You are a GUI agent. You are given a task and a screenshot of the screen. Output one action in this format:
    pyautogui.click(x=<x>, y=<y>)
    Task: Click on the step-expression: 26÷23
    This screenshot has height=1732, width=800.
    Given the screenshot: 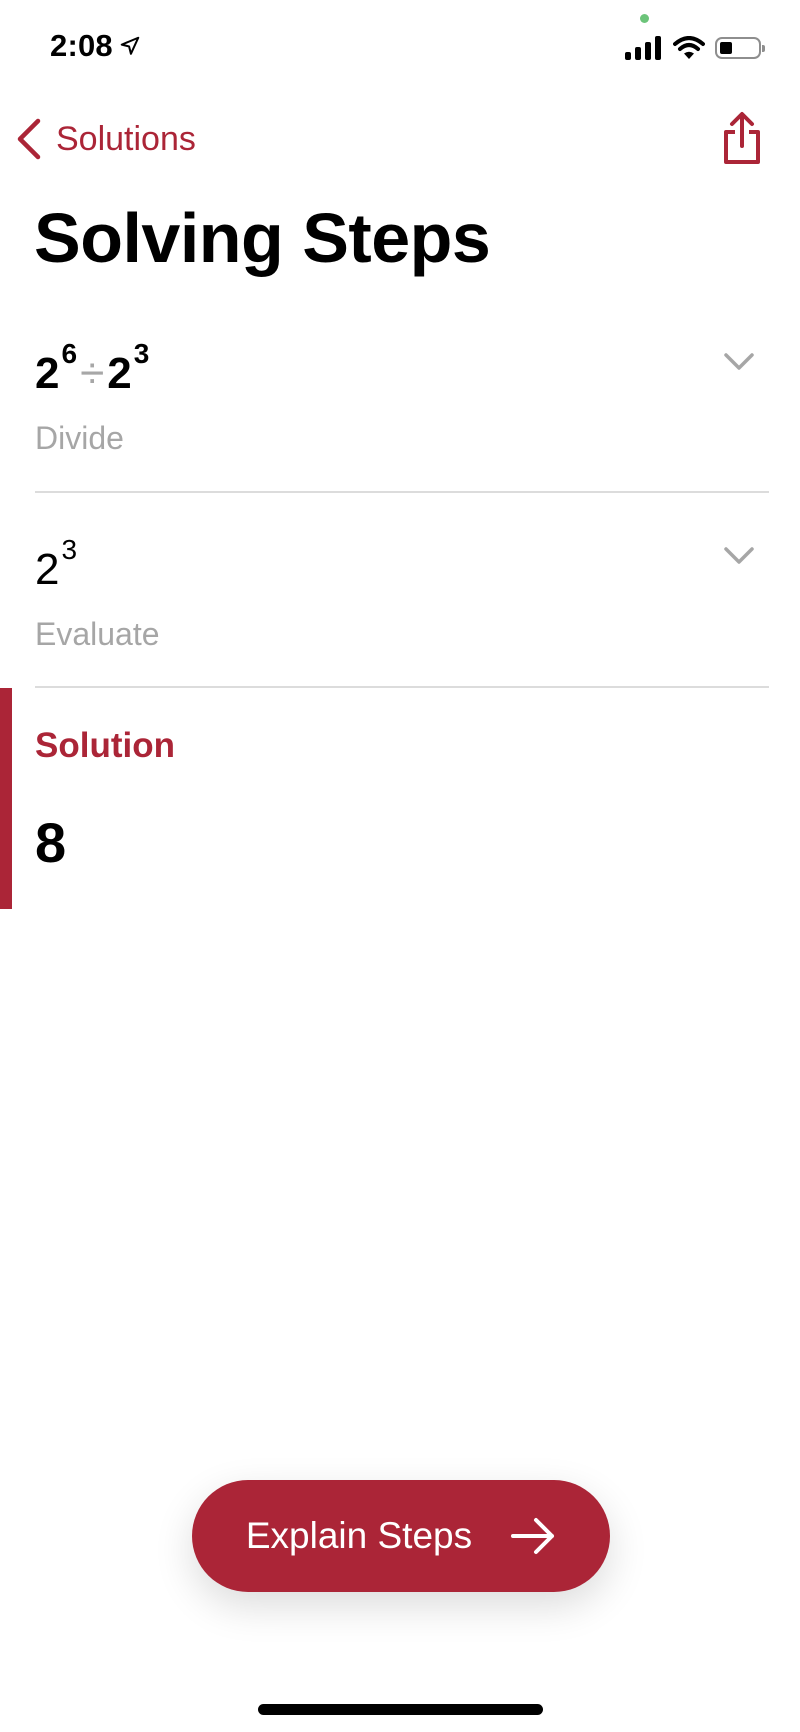 What is the action you would take?
    pyautogui.click(x=92, y=369)
    